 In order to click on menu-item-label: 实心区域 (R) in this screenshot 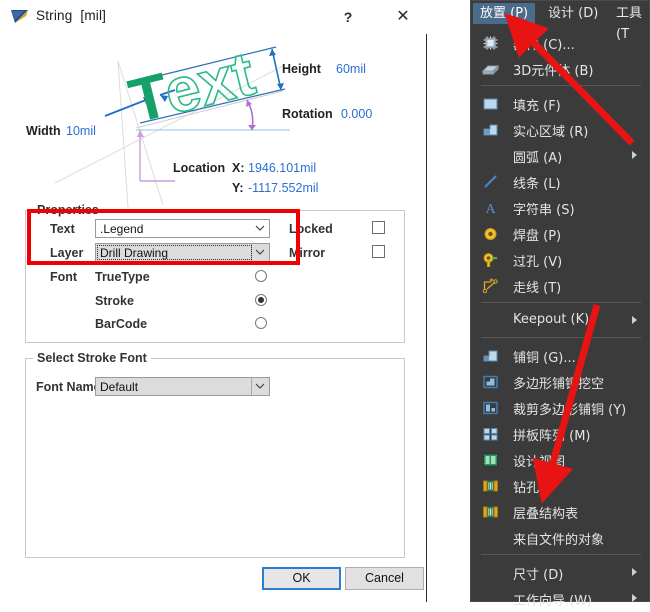, I will do `click(551, 132)`.